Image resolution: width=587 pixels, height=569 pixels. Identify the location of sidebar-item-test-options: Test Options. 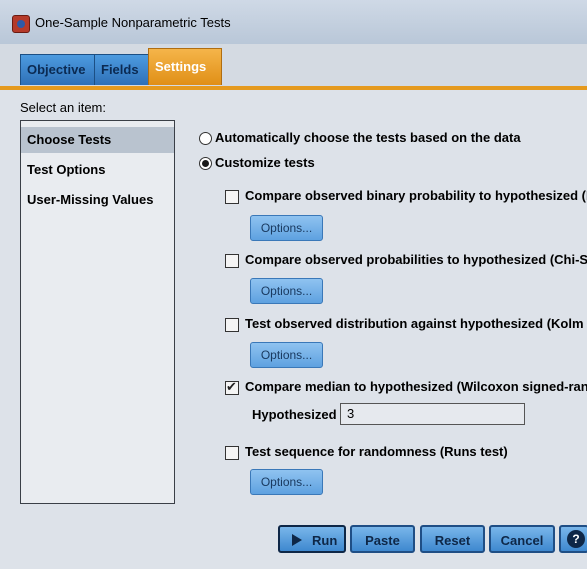
(97, 170).